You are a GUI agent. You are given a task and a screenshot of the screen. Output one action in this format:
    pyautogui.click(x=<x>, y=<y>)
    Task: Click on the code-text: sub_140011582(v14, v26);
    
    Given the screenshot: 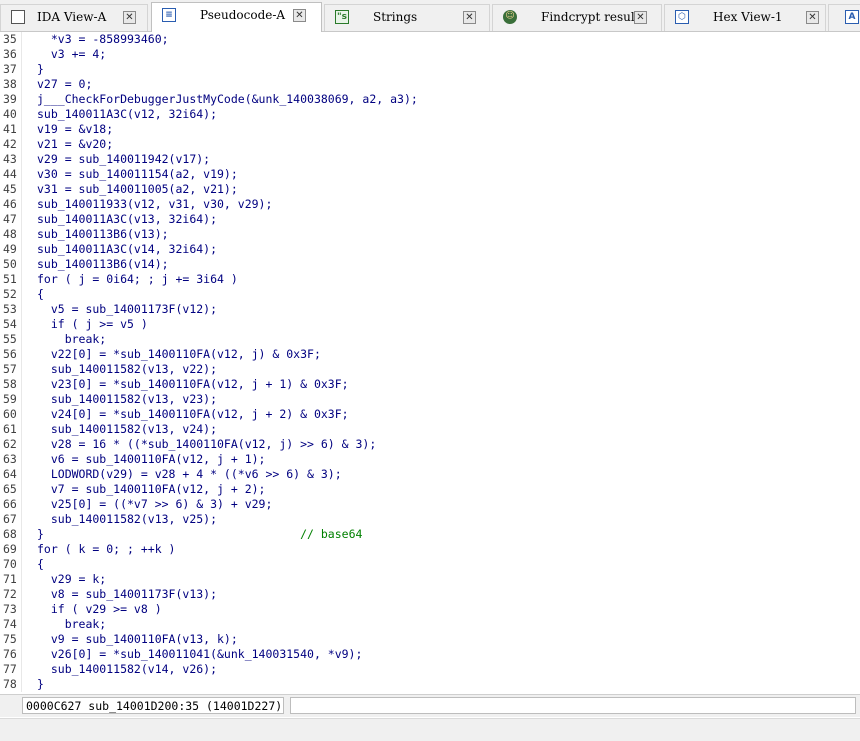 What is the action you would take?
    pyautogui.click(x=127, y=669)
    